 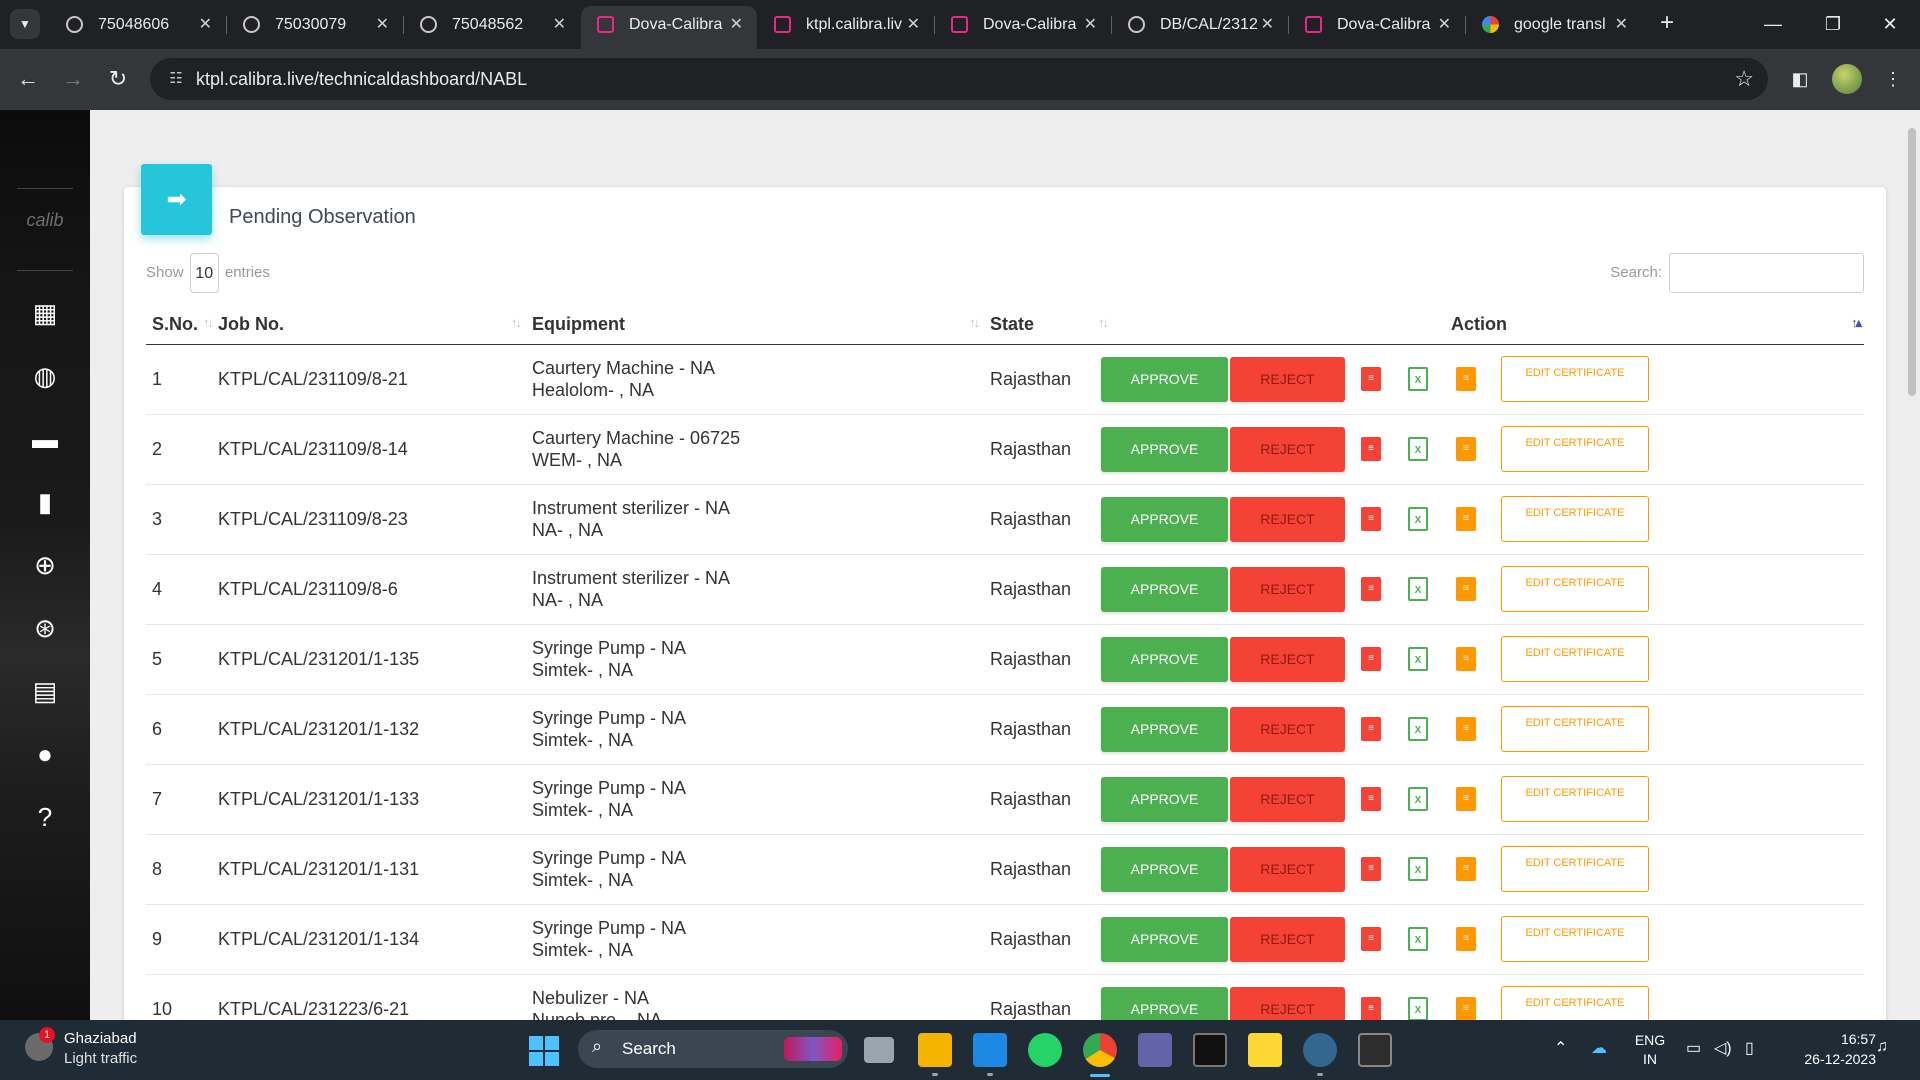 I want to click on zoom-in-icon: ⊕, so click(x=45, y=565).